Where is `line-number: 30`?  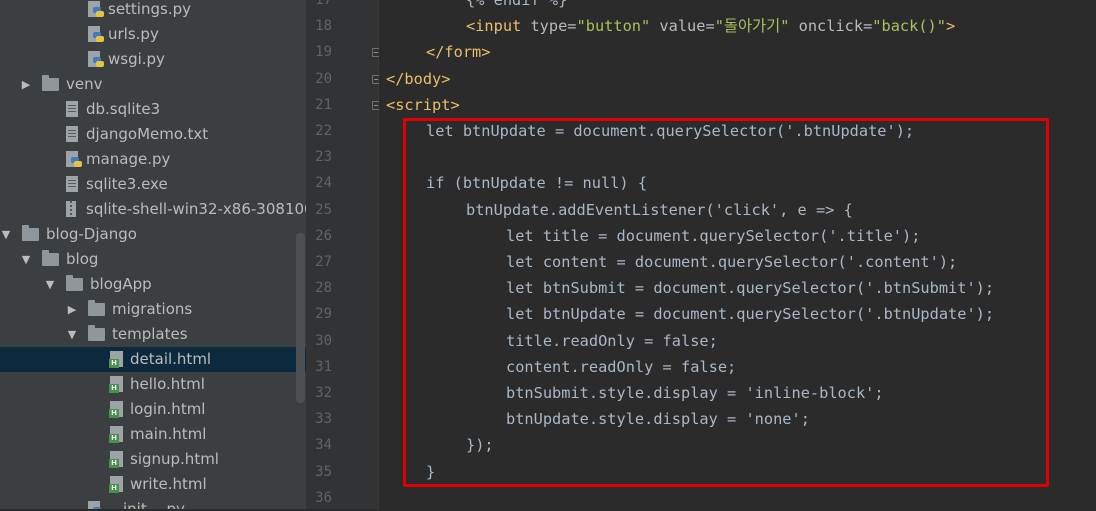
line-number: 30 is located at coordinates (323, 340).